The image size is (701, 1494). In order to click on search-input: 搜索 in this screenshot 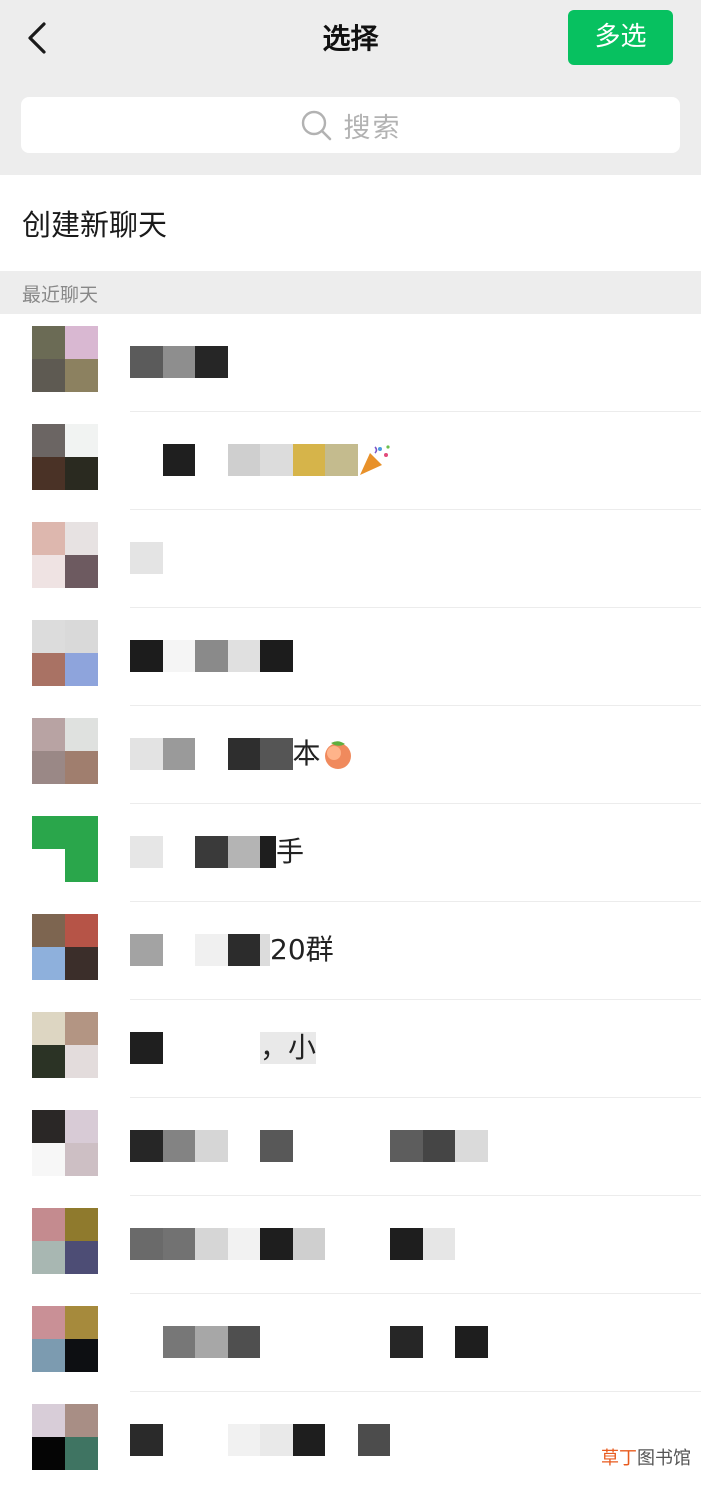, I will do `click(350, 125)`.